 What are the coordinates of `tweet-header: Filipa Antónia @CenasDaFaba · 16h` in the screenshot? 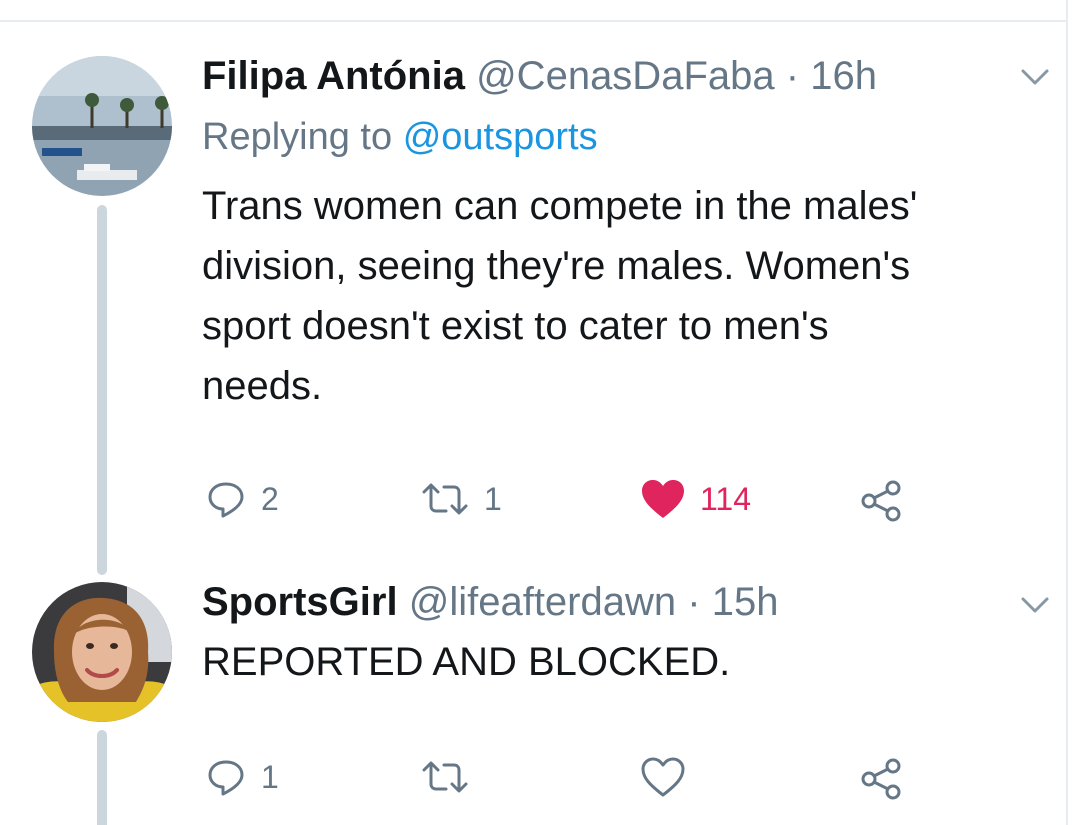 It's located at (539, 76).